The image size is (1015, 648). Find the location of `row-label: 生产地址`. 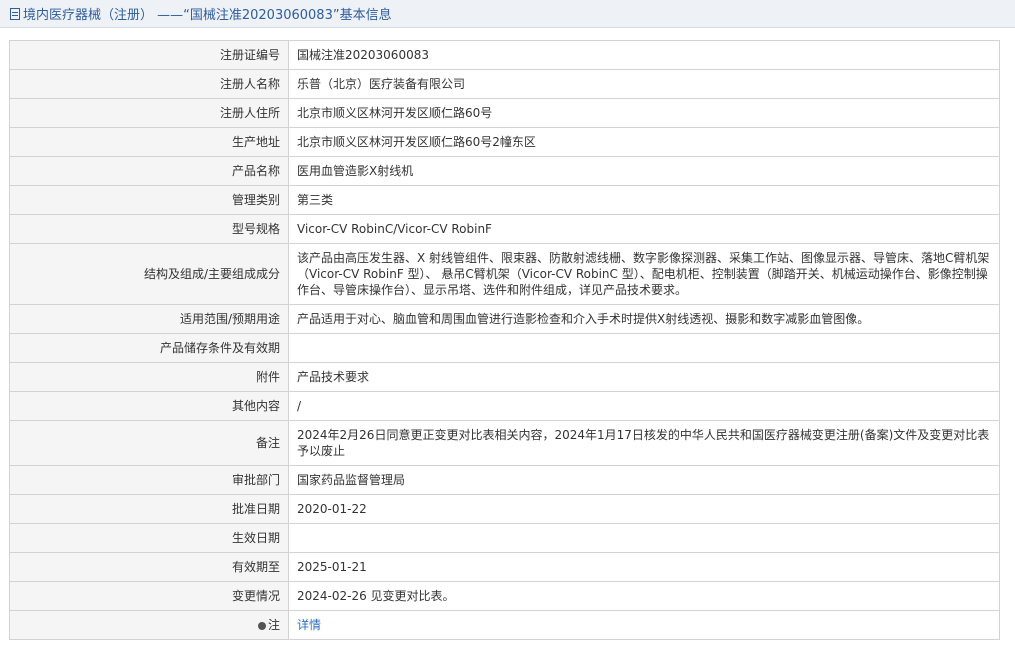

row-label: 生产地址 is located at coordinates (149, 142).